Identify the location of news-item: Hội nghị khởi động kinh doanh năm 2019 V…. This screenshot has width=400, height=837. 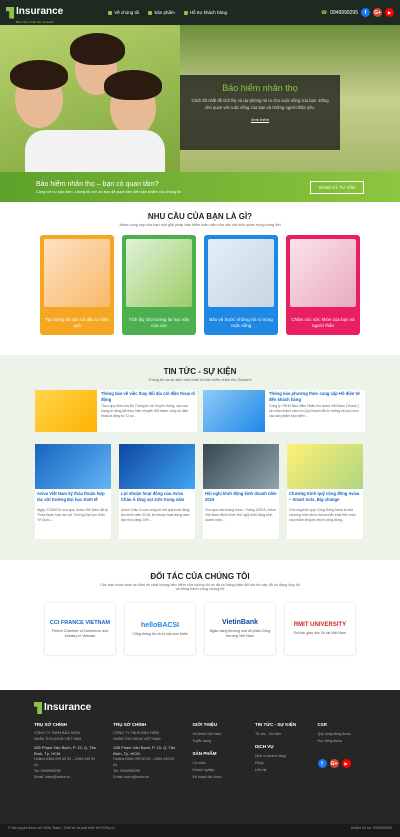
(241, 491).